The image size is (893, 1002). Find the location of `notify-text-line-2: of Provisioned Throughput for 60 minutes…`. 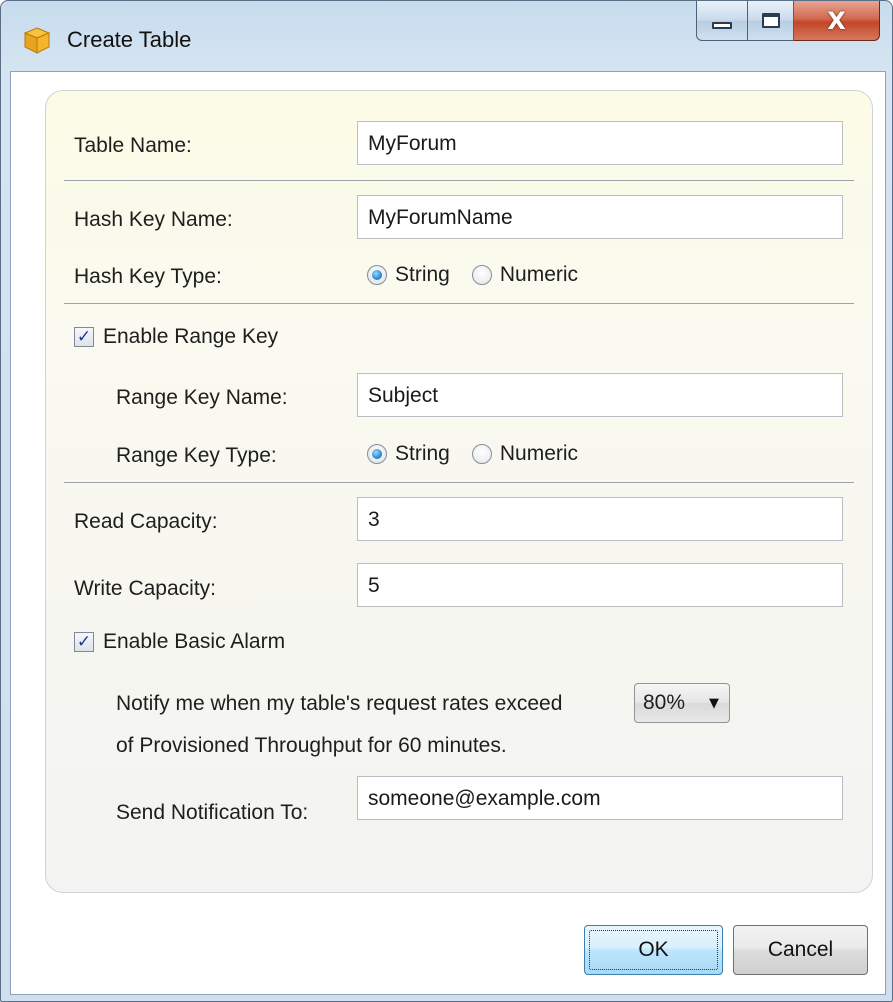

notify-text-line-2: of Provisioned Throughput for 60 minutes… is located at coordinates (311, 745).